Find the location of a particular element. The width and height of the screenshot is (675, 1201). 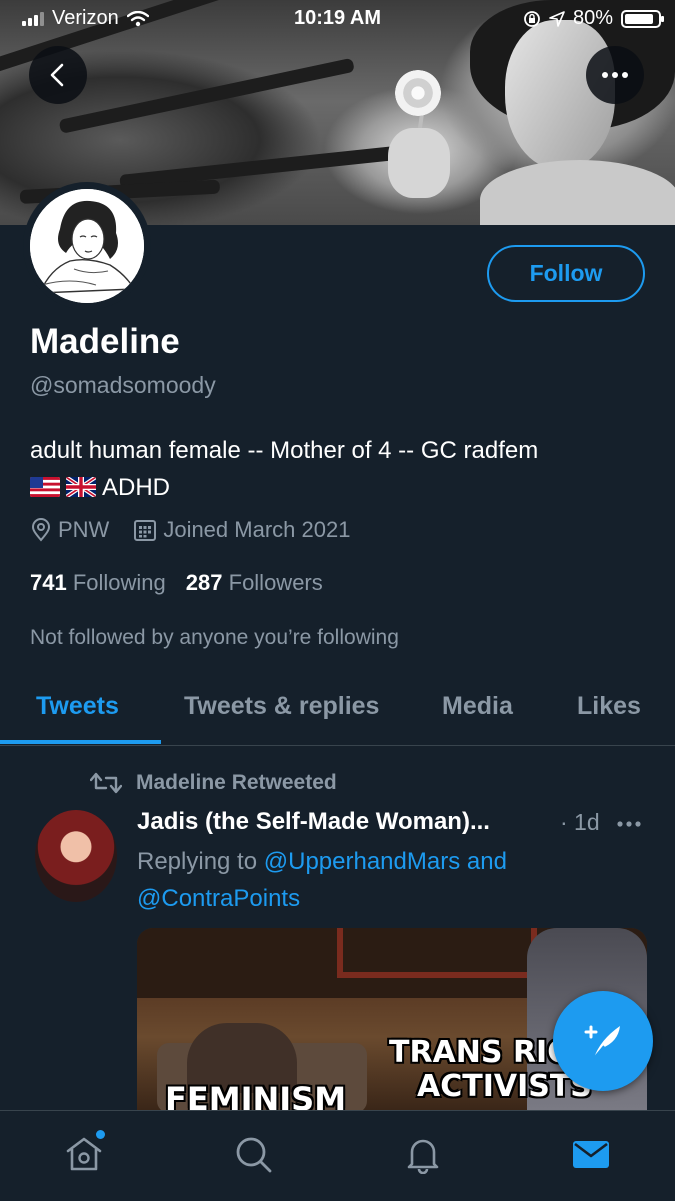

profile-joined: Joined March 2021 is located at coordinates (257, 529).